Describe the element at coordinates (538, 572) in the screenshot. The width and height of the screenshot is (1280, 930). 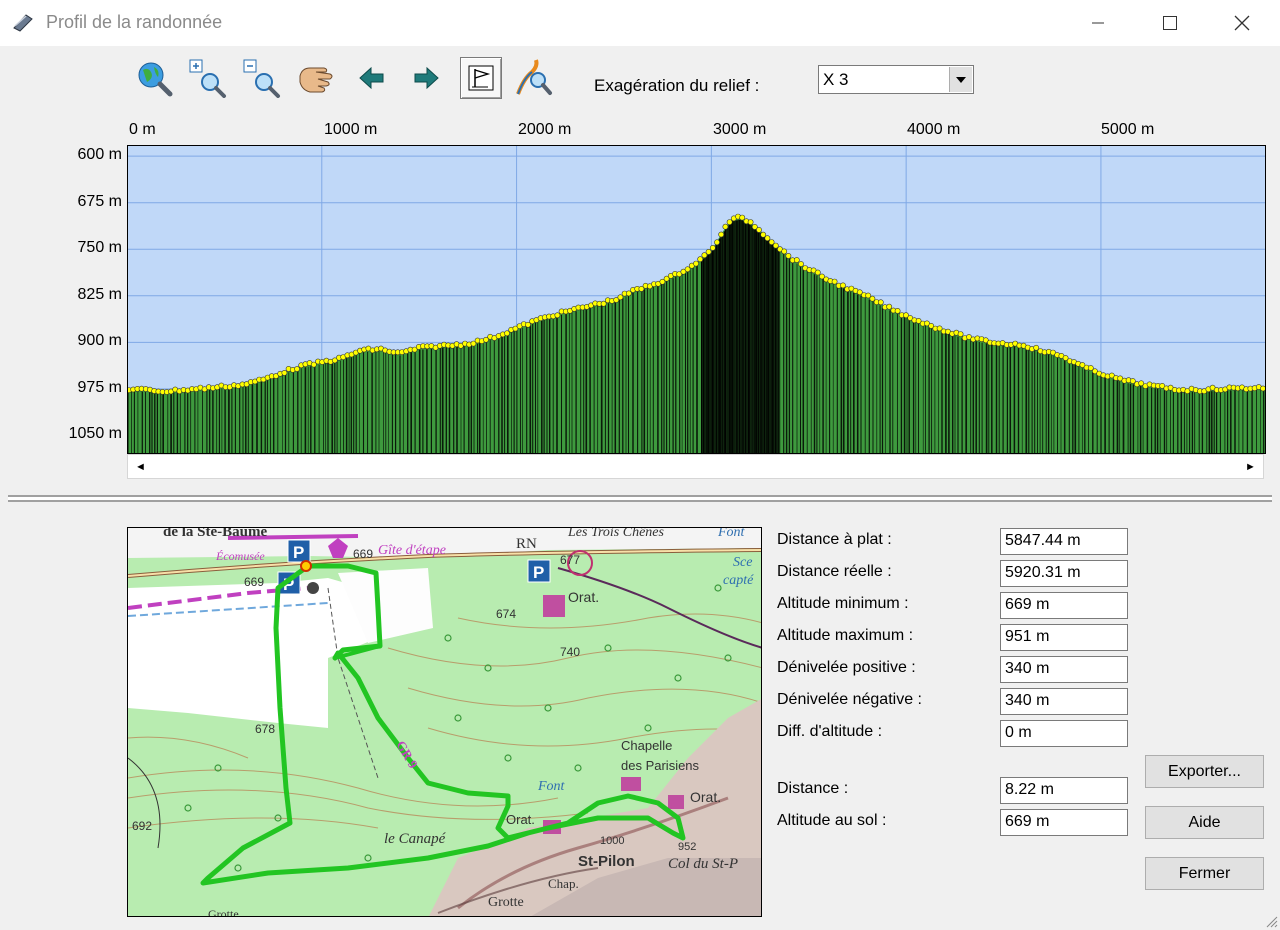
I see `parking-label: P` at that location.